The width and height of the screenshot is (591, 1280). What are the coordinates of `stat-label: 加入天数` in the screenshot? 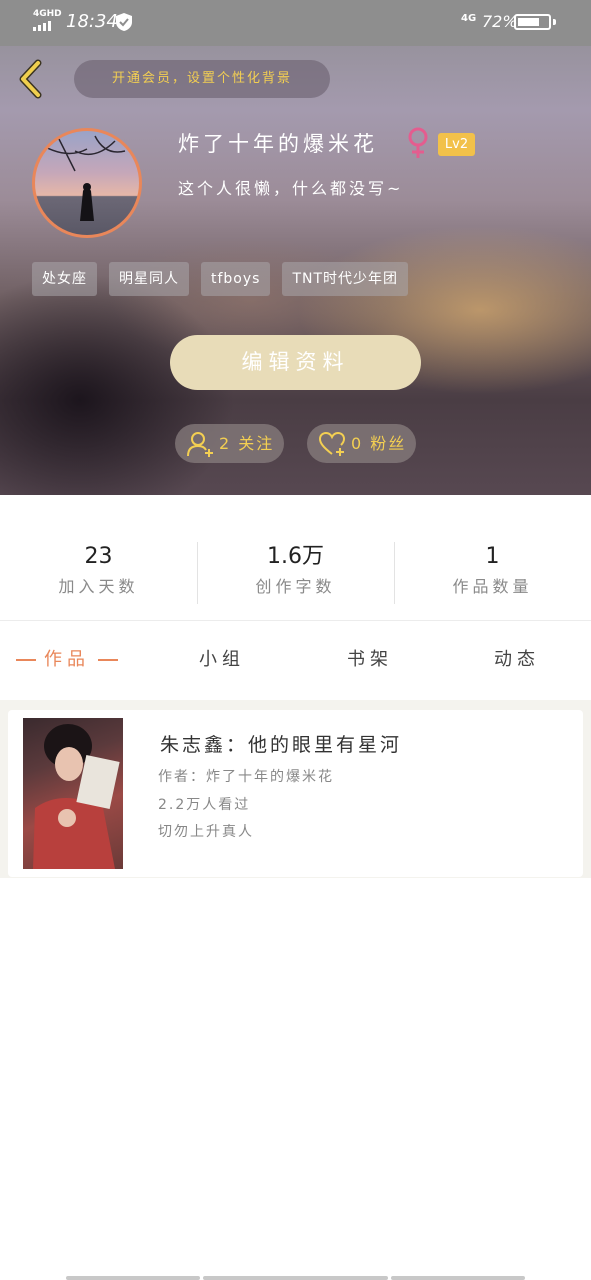 It's located at (98, 586).